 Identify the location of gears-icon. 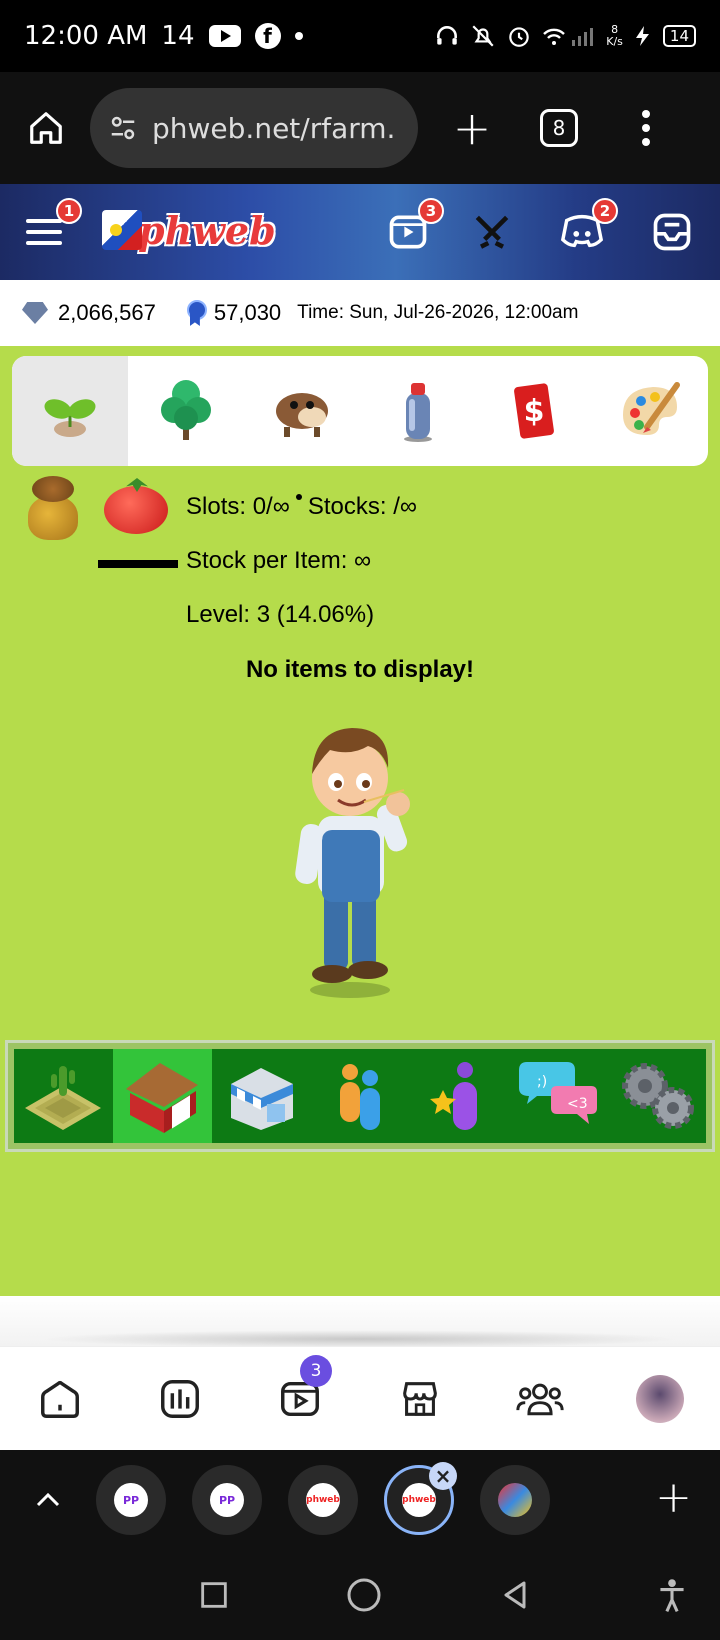
(657, 1096).